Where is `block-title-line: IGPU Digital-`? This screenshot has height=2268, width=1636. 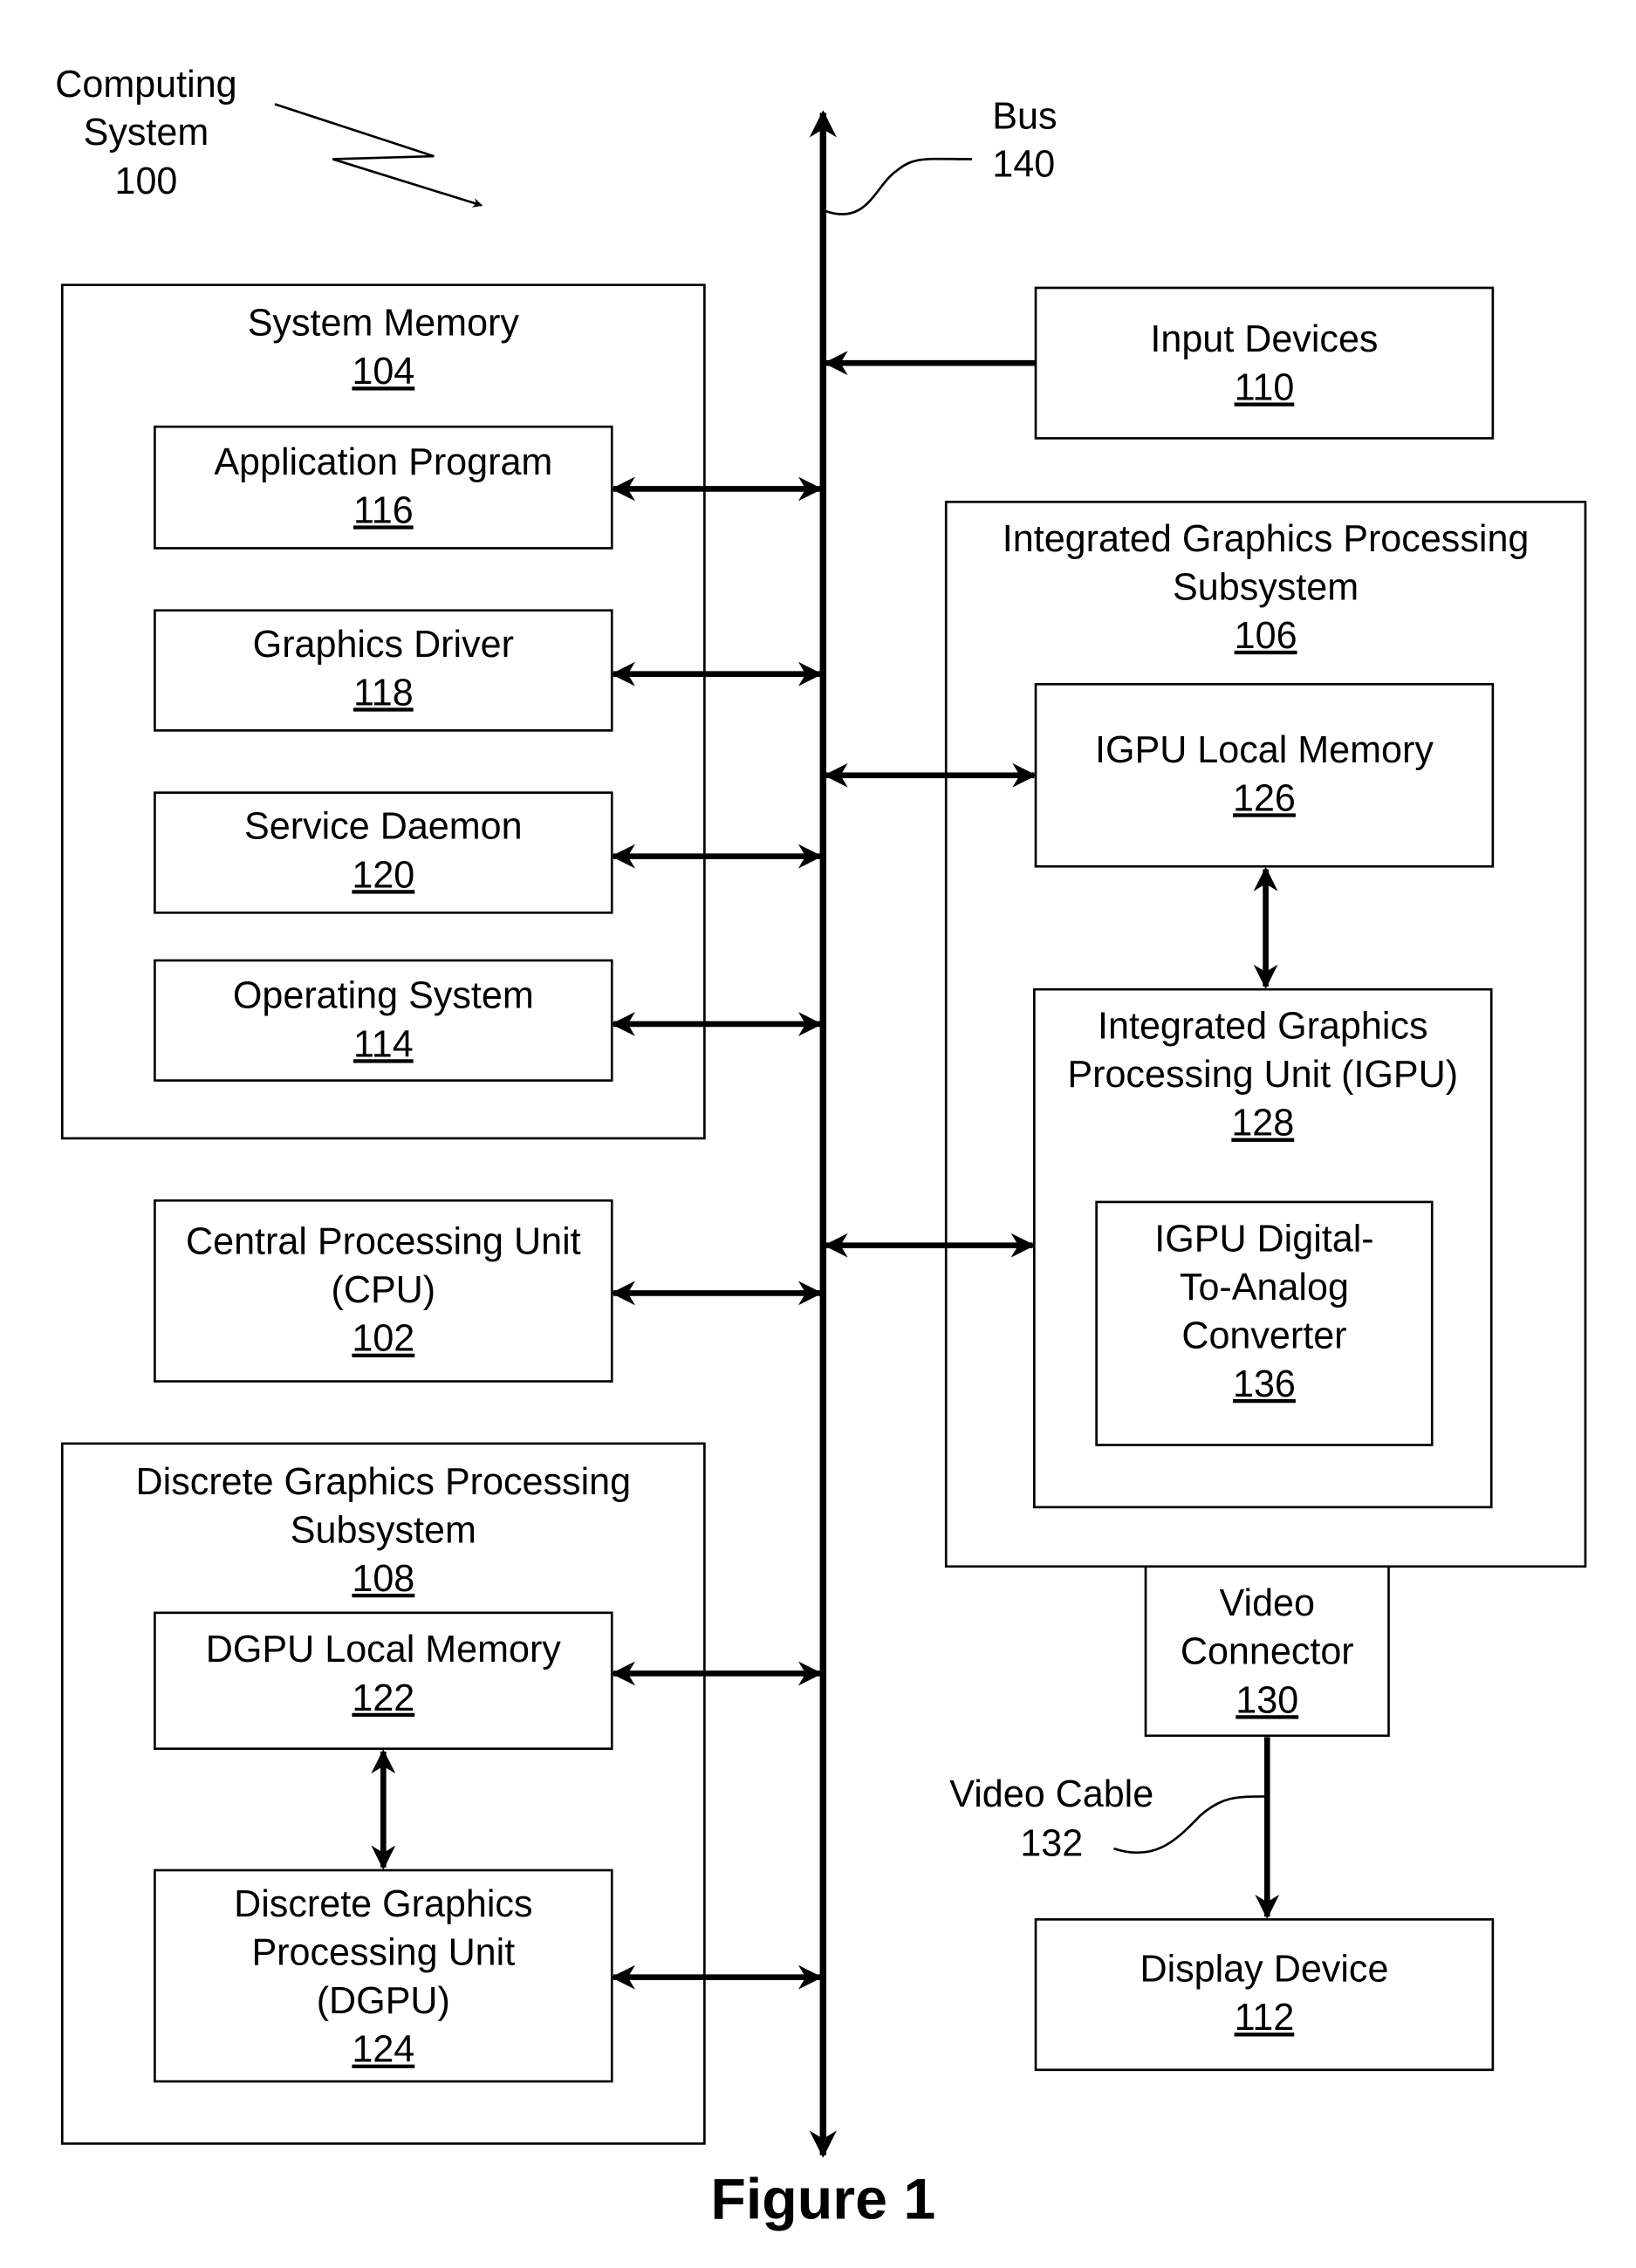
block-title-line: IGPU Digital- is located at coordinates (1263, 1239).